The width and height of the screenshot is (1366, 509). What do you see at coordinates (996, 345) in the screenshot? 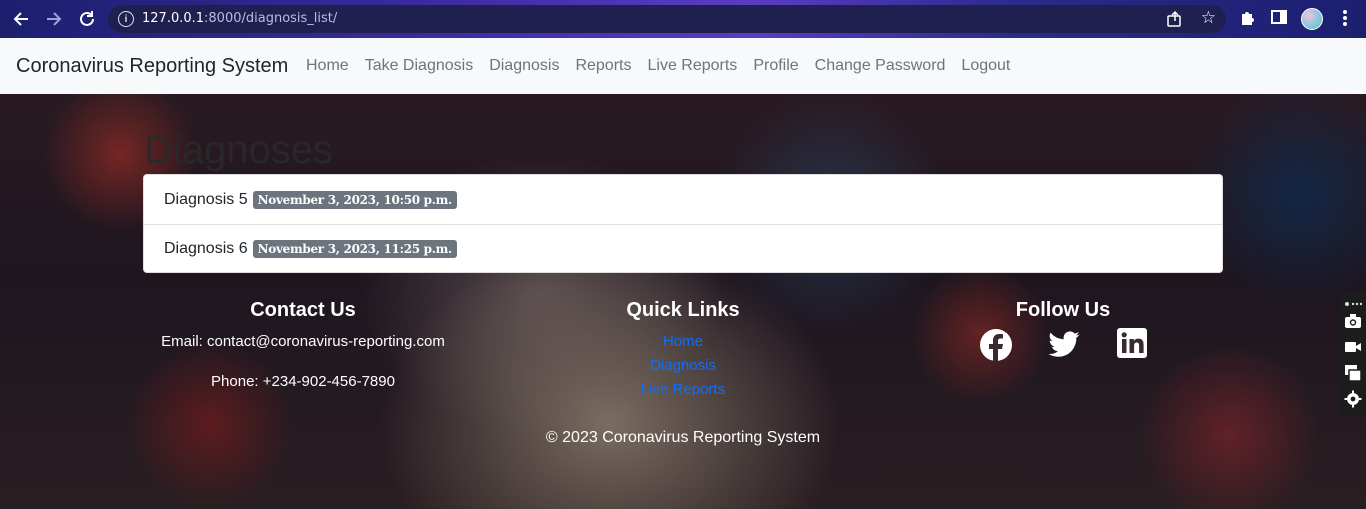
I see `facebook-icon` at bounding box center [996, 345].